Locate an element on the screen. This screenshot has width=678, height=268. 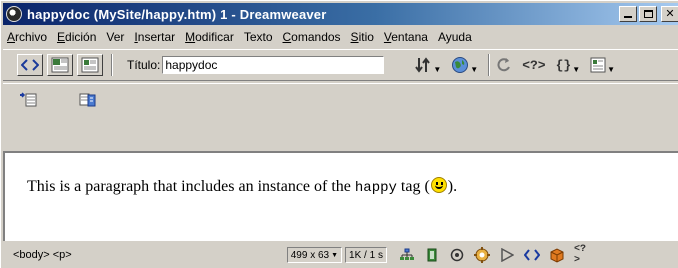
menu-insertar: Insertar is located at coordinates (155, 37).